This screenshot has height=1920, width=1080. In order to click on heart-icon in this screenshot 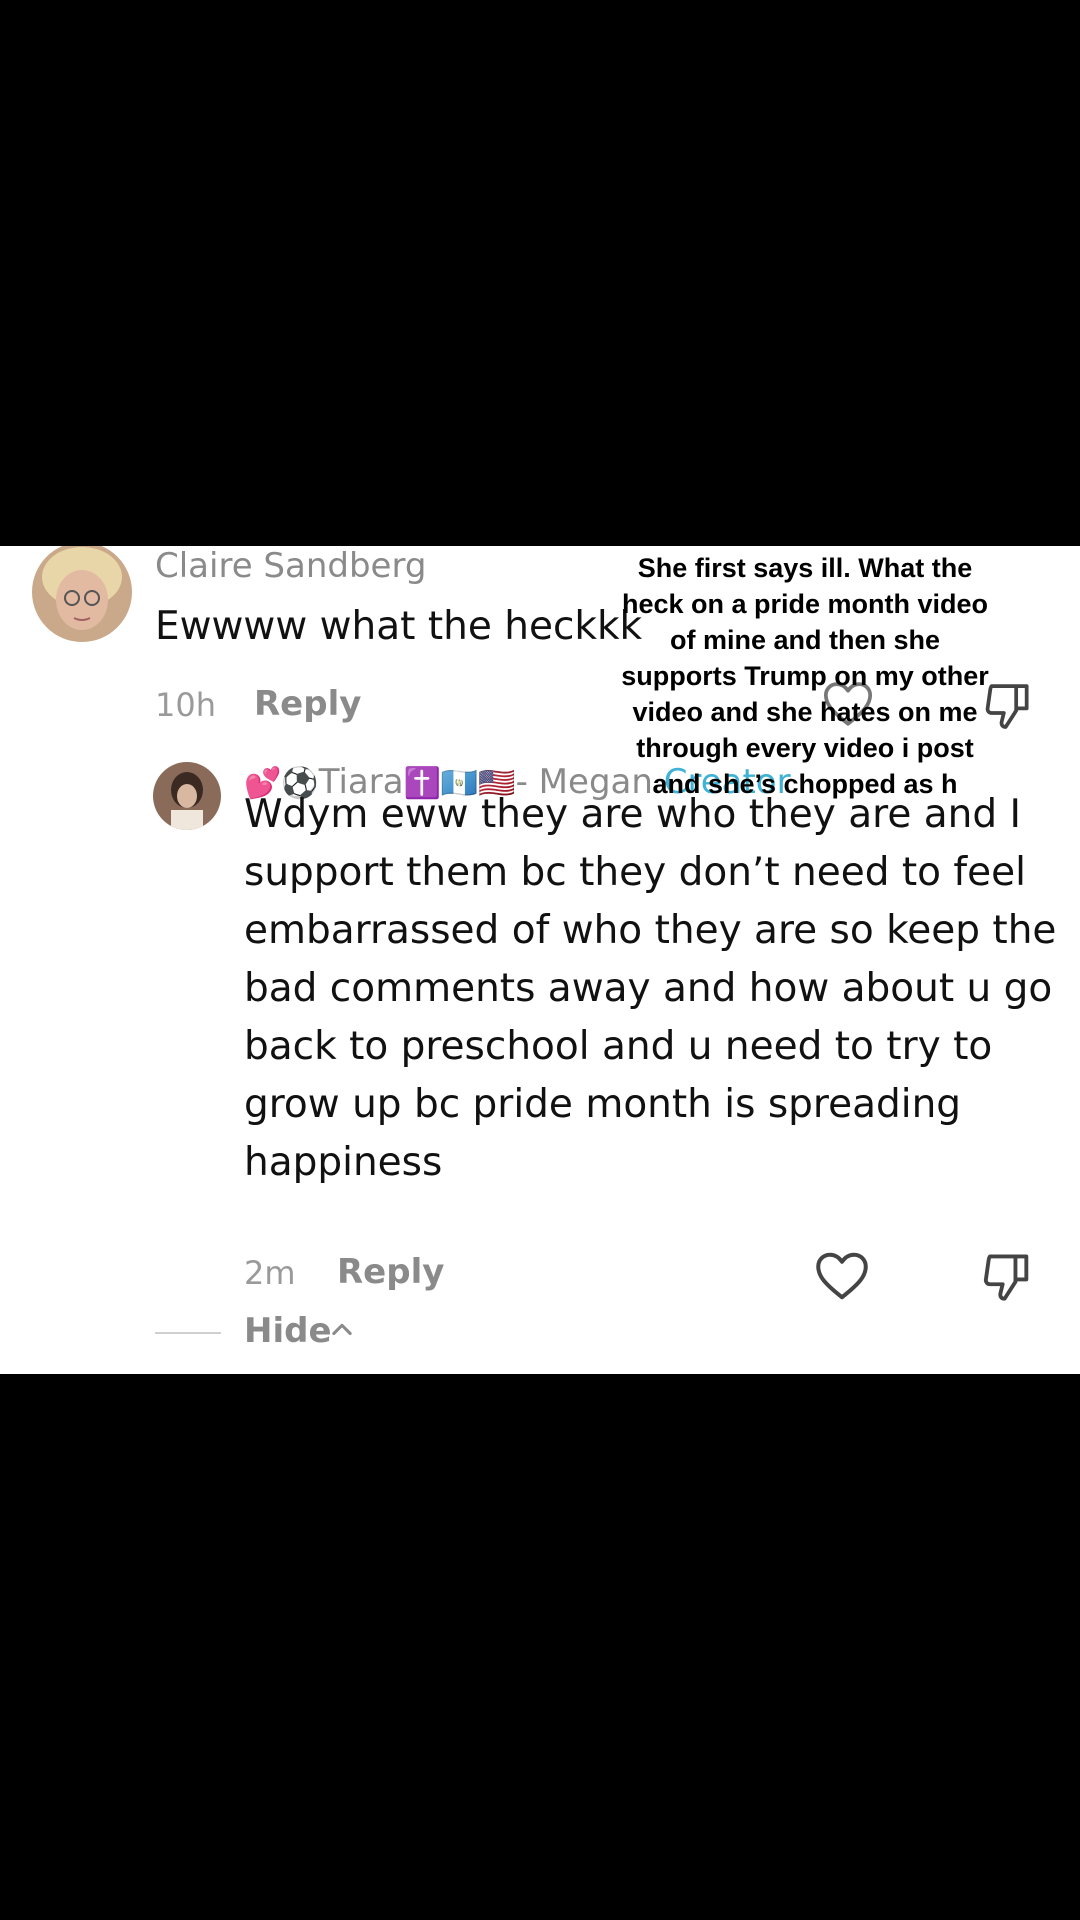, I will do `click(842, 1276)`.